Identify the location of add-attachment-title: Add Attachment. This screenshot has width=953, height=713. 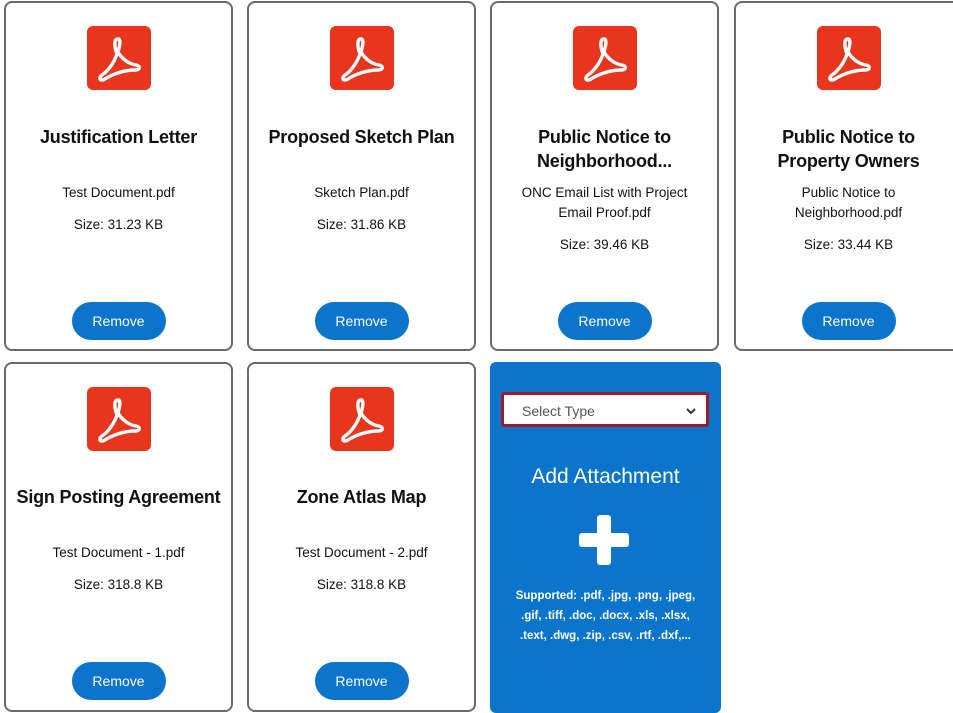
(605, 476).